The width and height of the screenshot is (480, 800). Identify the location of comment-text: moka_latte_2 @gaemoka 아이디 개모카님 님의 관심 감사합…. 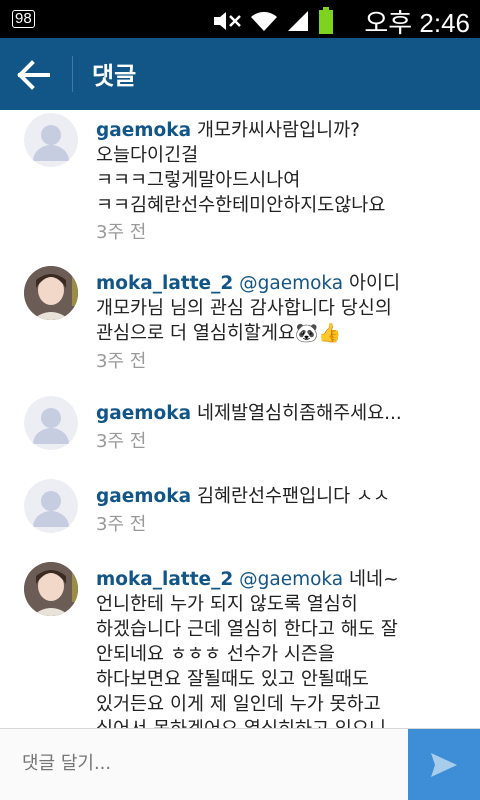
(282, 308).